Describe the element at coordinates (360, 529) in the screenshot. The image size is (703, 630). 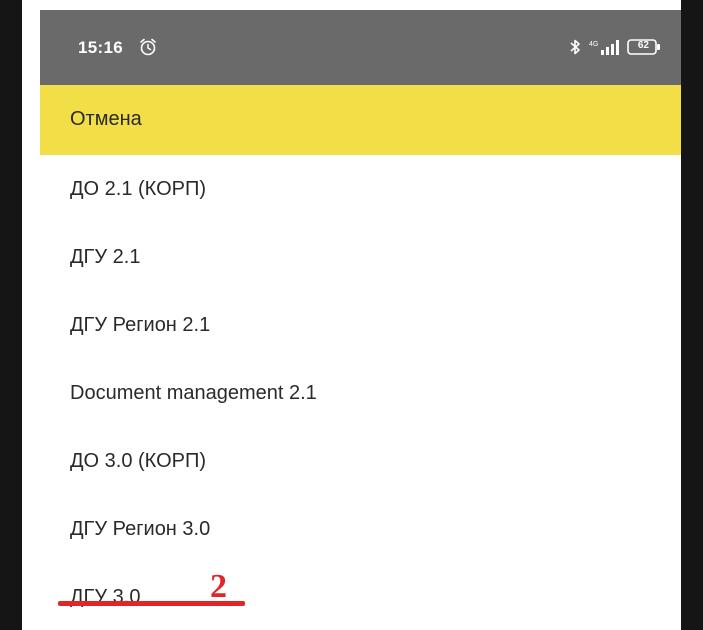
I see `list-item: ДГУ Регион 3.0` at that location.